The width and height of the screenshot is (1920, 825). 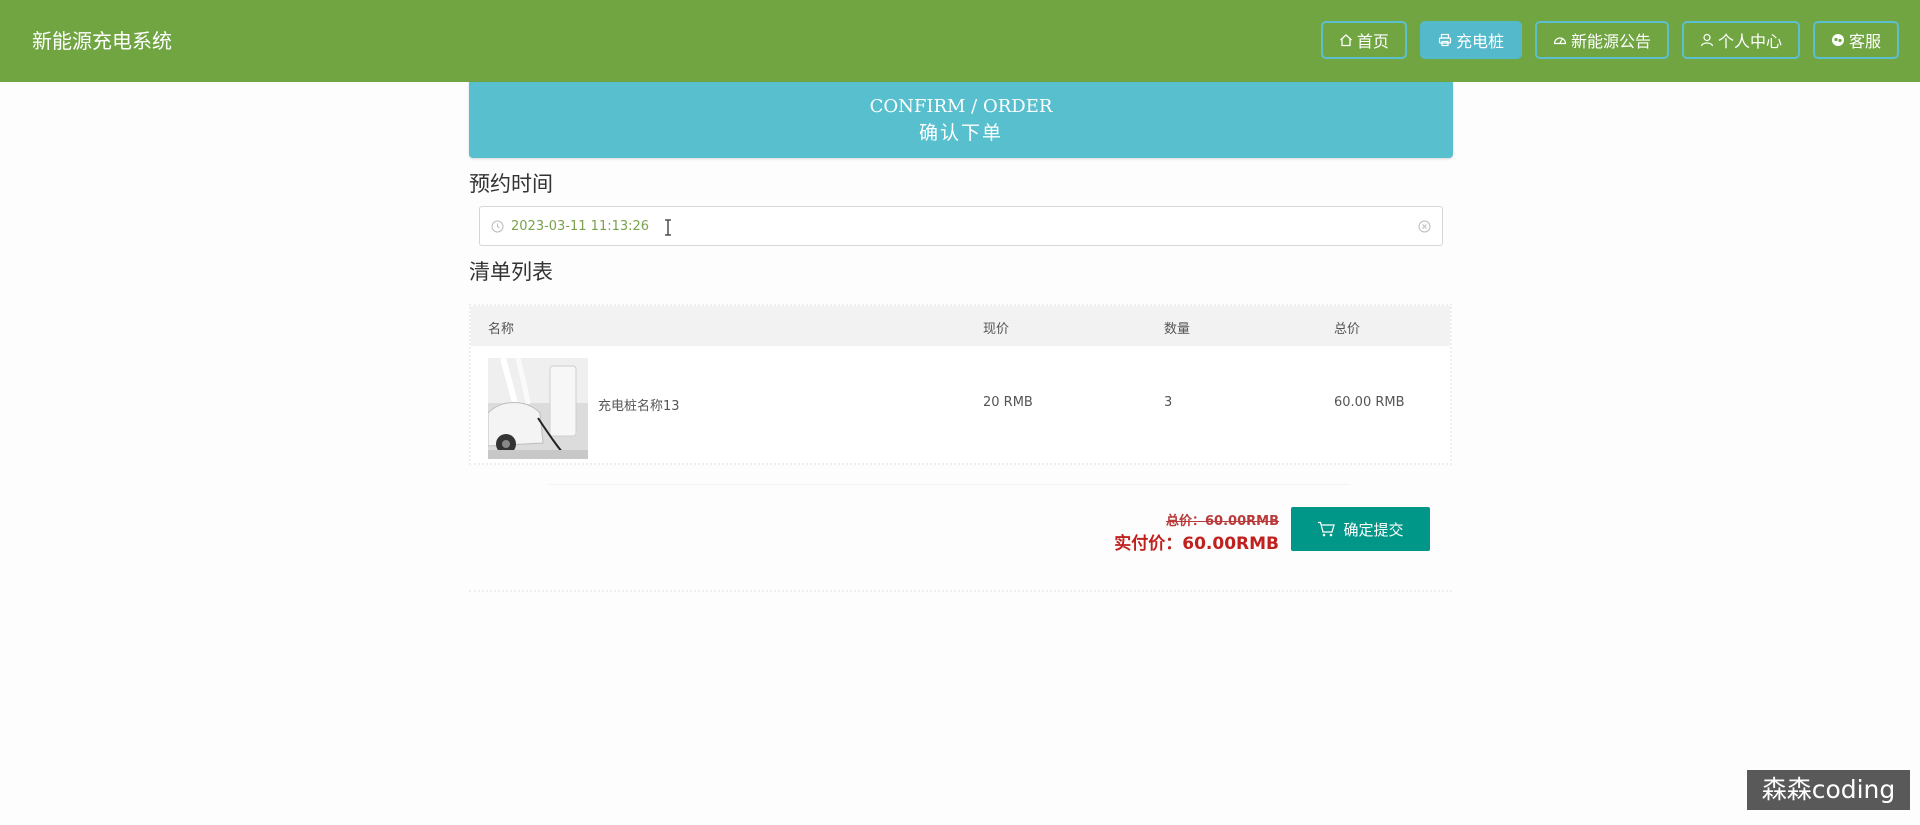 I want to click on dashboard-icon, so click(x=1560, y=40).